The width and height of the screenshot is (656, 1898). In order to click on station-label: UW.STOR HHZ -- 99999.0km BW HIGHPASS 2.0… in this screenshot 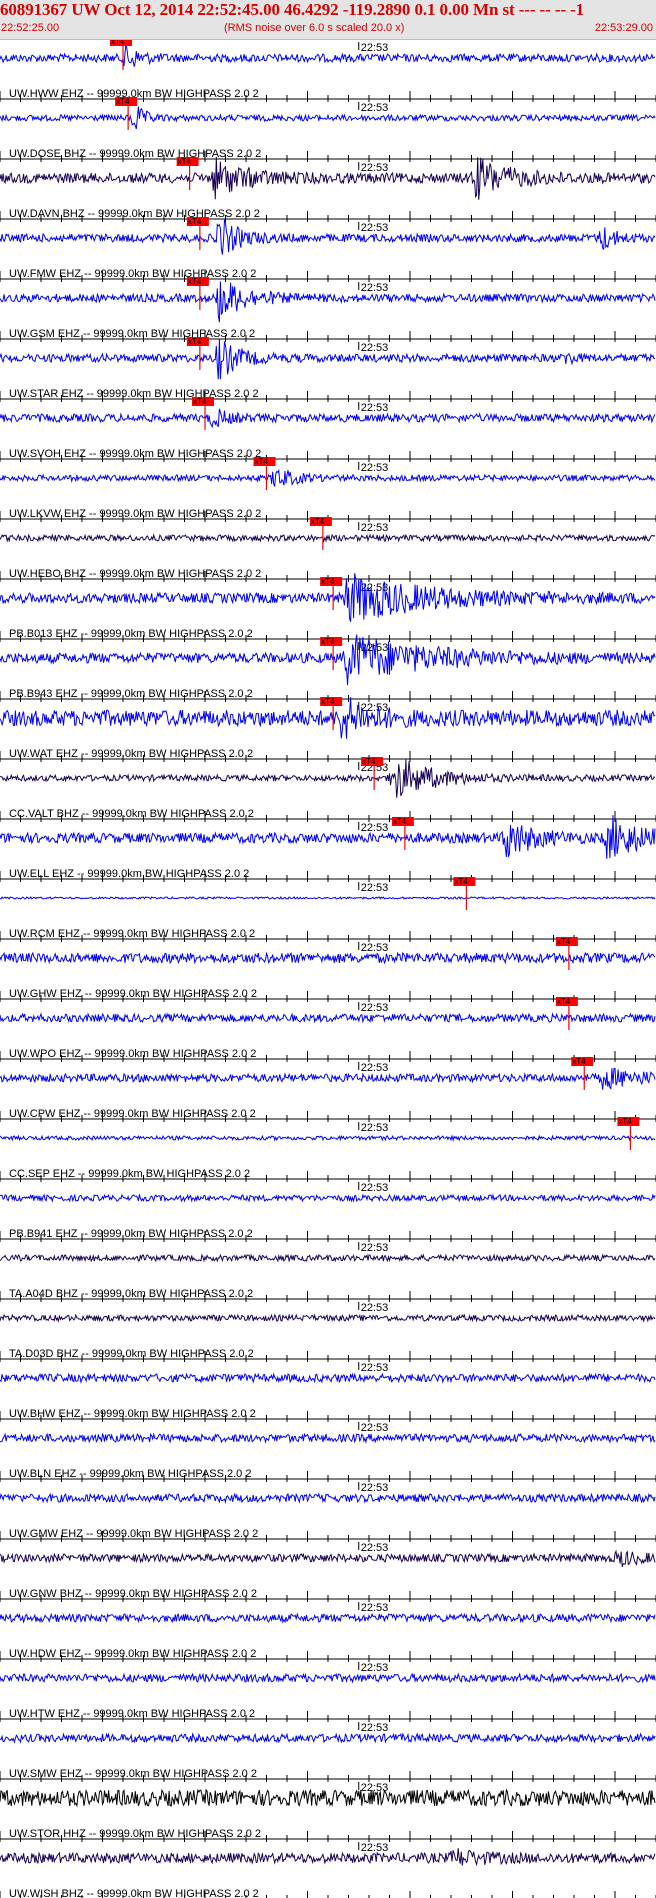, I will do `click(135, 1834)`.